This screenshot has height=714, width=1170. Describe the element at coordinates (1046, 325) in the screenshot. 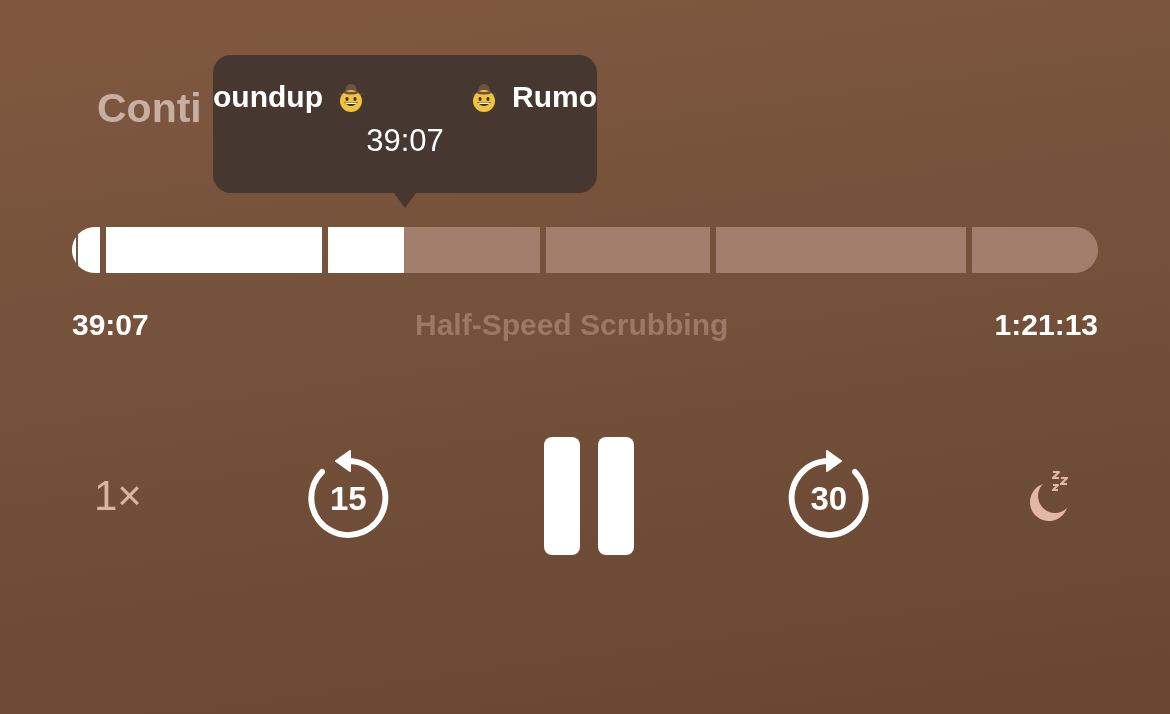

I see `remaining-time: 1:21:13` at that location.